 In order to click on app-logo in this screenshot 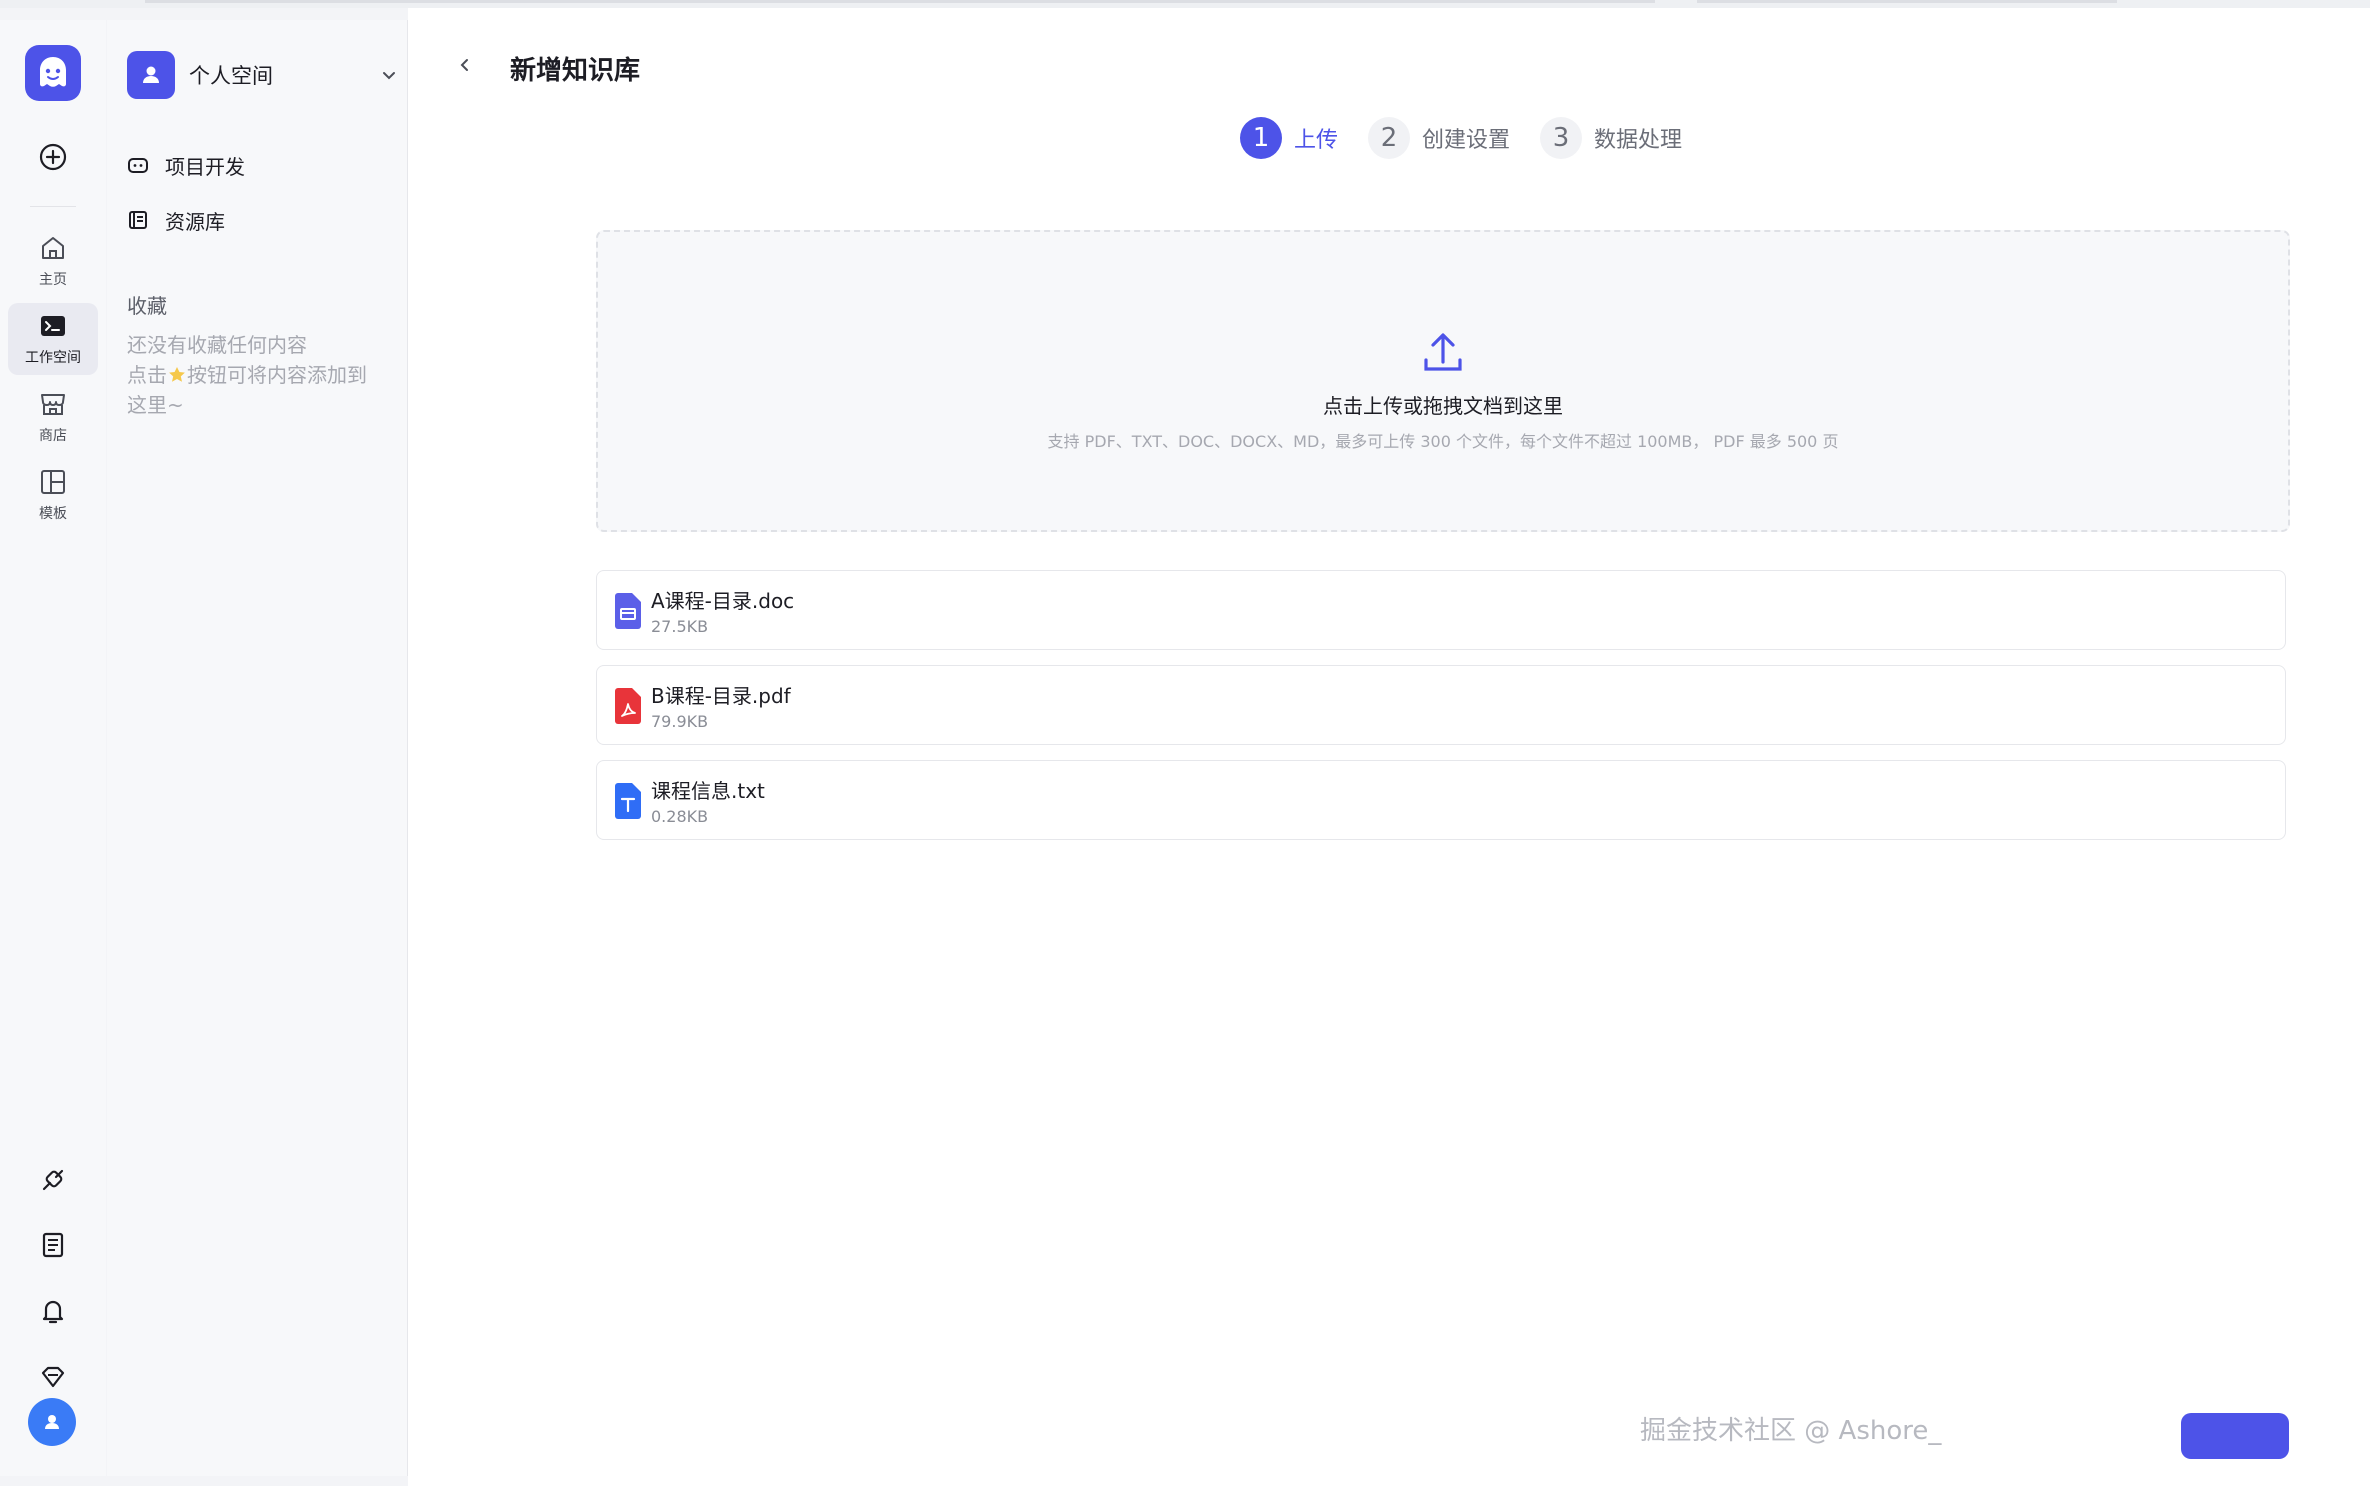, I will do `click(53, 73)`.